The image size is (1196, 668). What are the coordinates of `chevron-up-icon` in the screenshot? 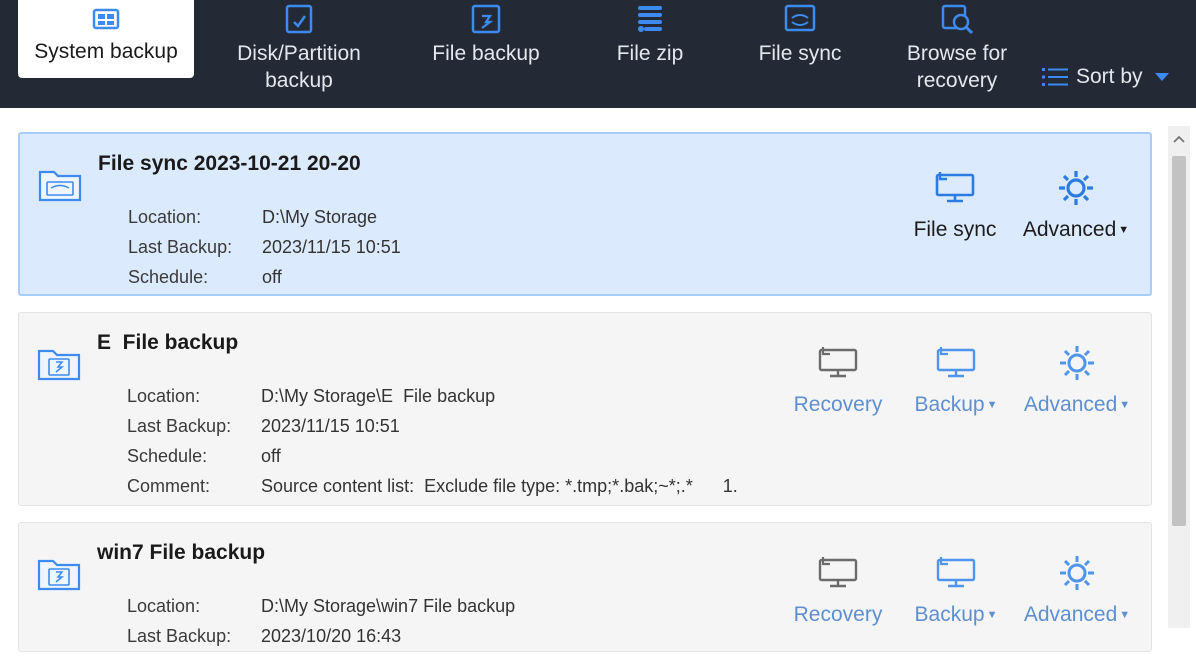 It's located at (1179, 139).